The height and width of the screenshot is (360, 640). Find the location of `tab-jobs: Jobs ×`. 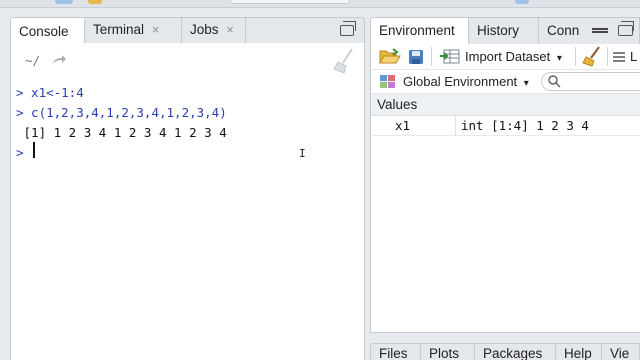

tab-jobs: Jobs × is located at coordinates (214, 31).